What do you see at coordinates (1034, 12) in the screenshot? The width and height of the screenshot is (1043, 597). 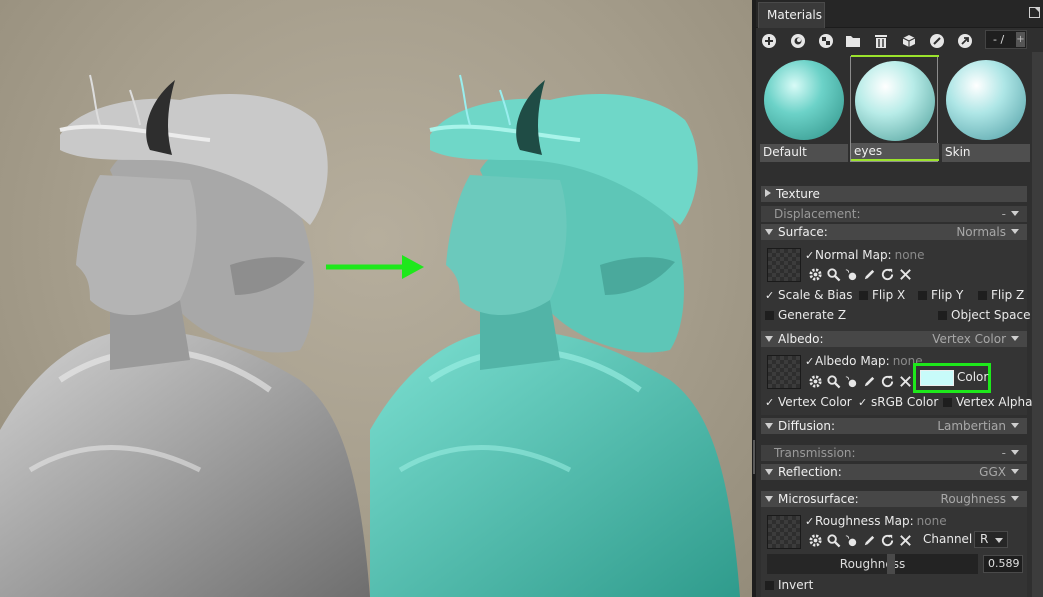 I see `popout-icon` at bounding box center [1034, 12].